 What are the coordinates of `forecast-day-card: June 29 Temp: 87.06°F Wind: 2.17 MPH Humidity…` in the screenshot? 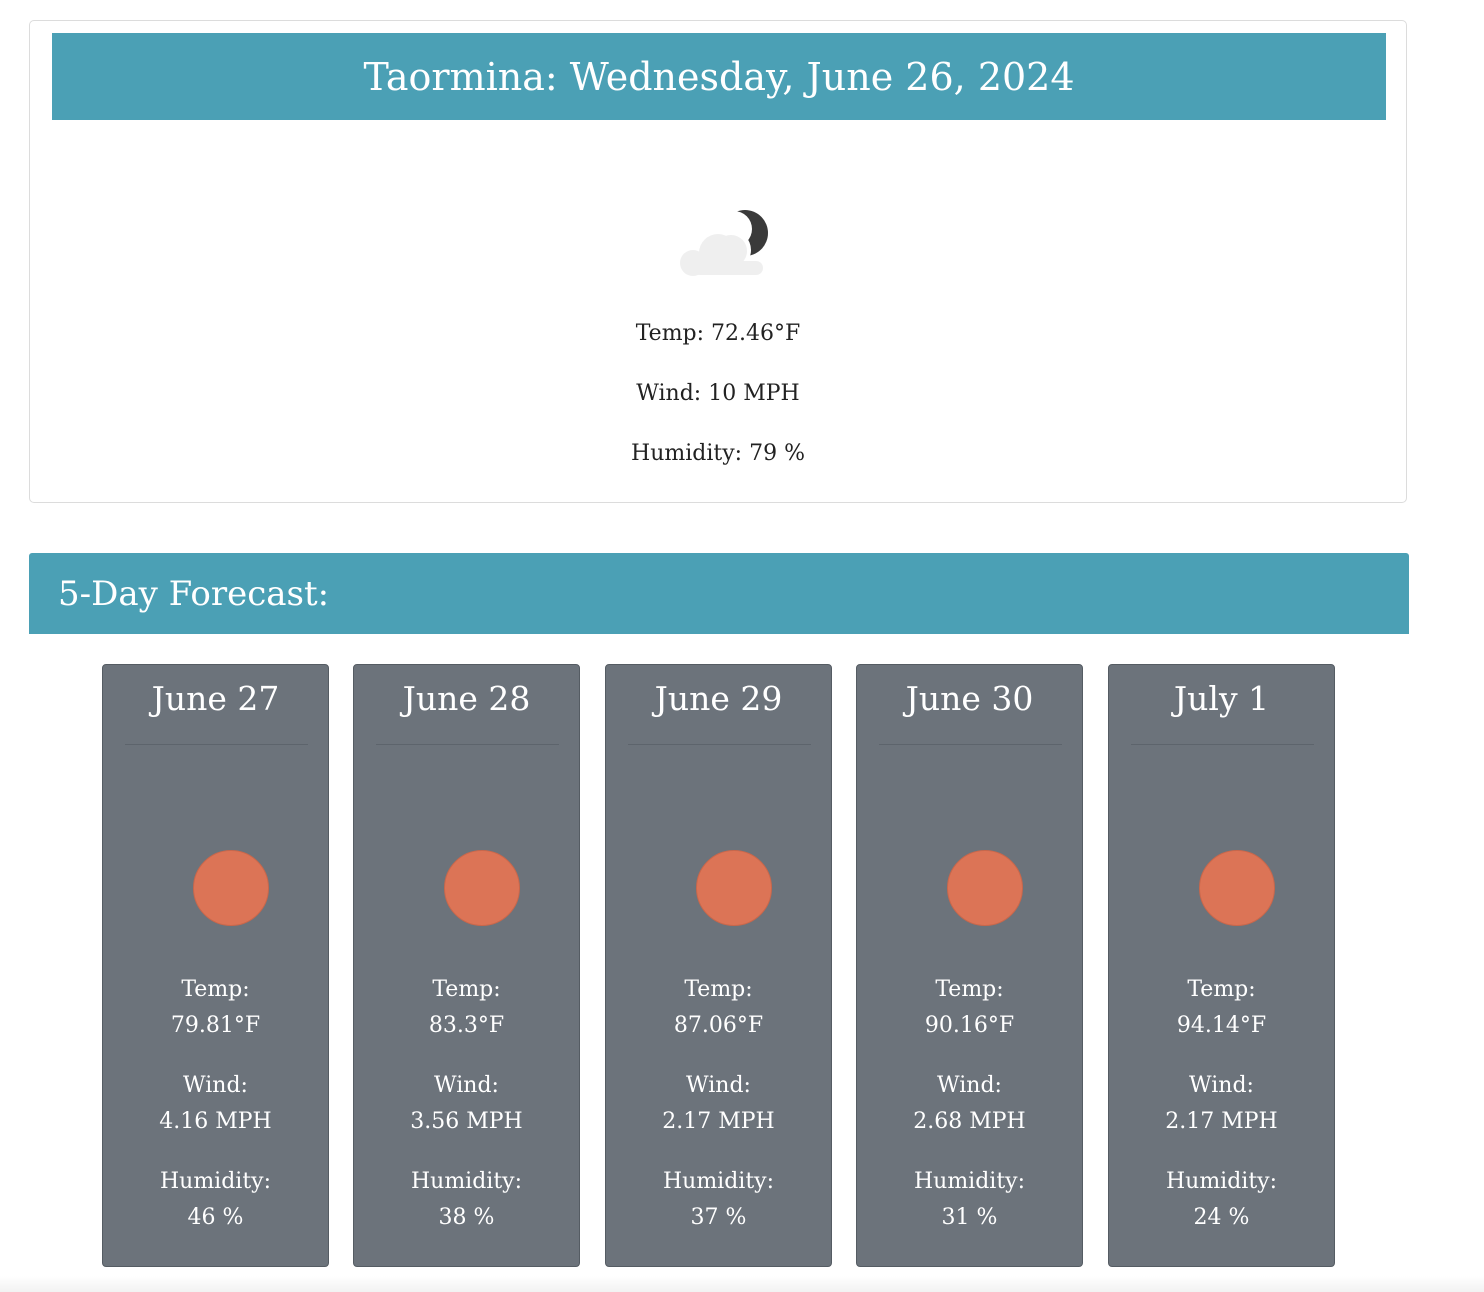 It's located at (718, 965).